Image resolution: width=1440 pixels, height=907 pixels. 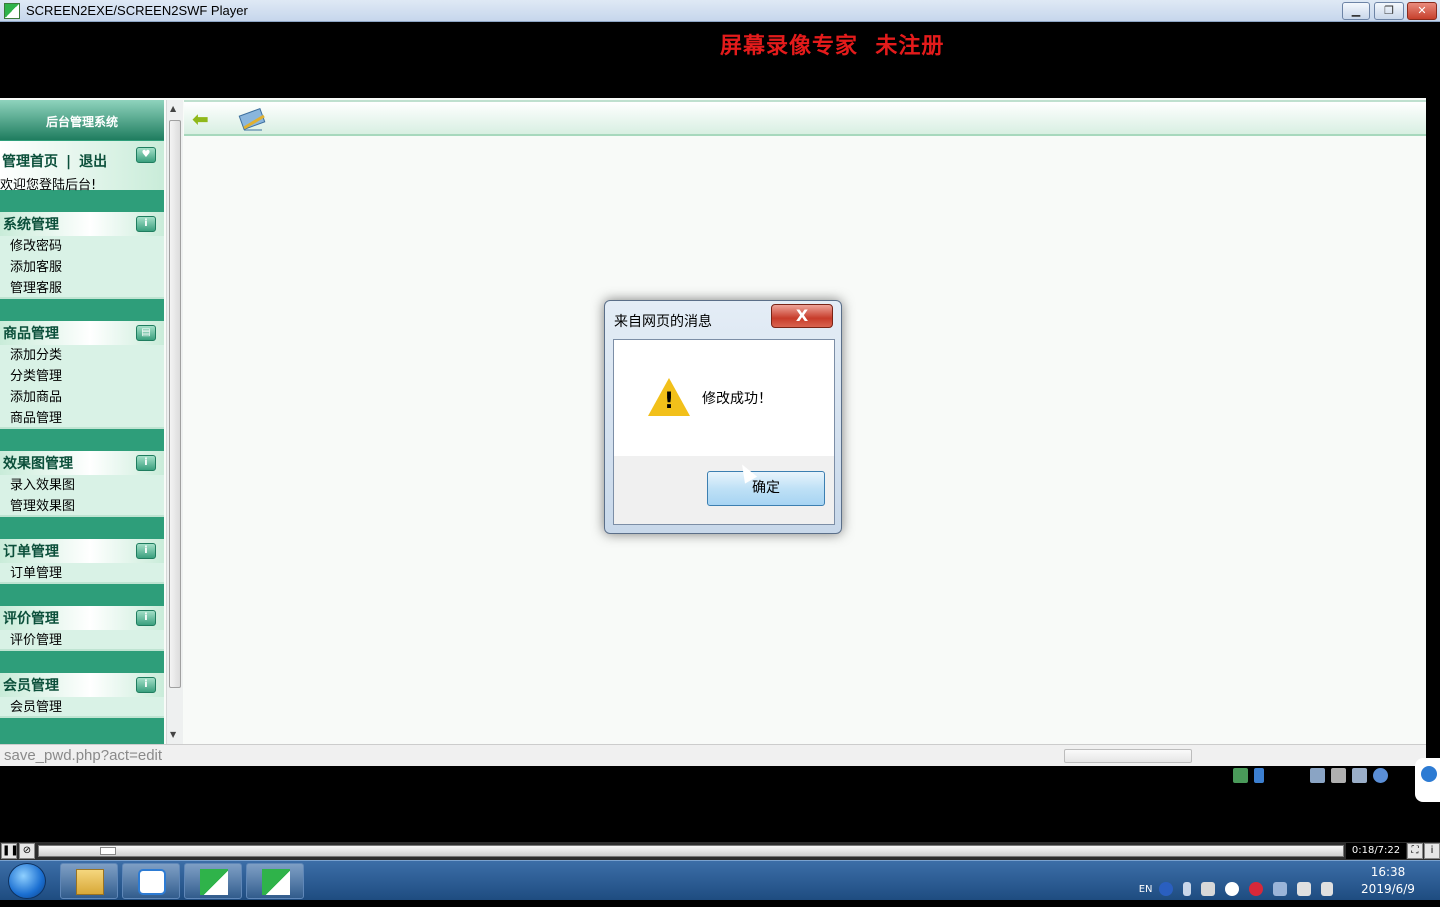 I want to click on back-arrow-icon: ⬅, so click(x=200, y=119).